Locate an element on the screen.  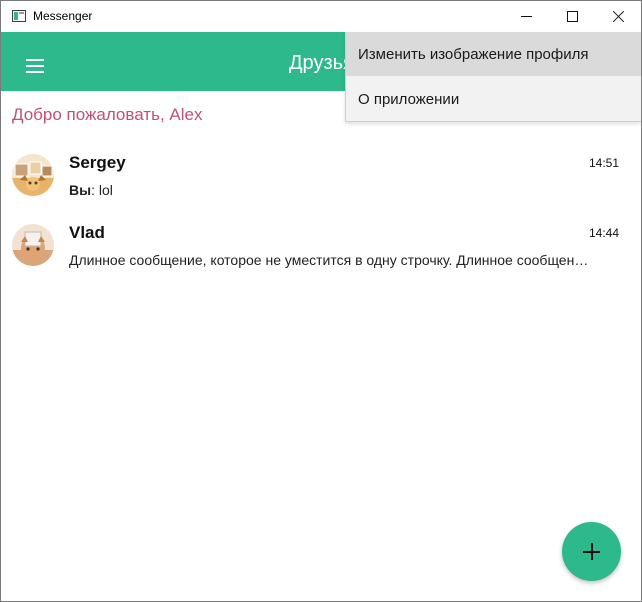
maximize-button is located at coordinates (572, 16).